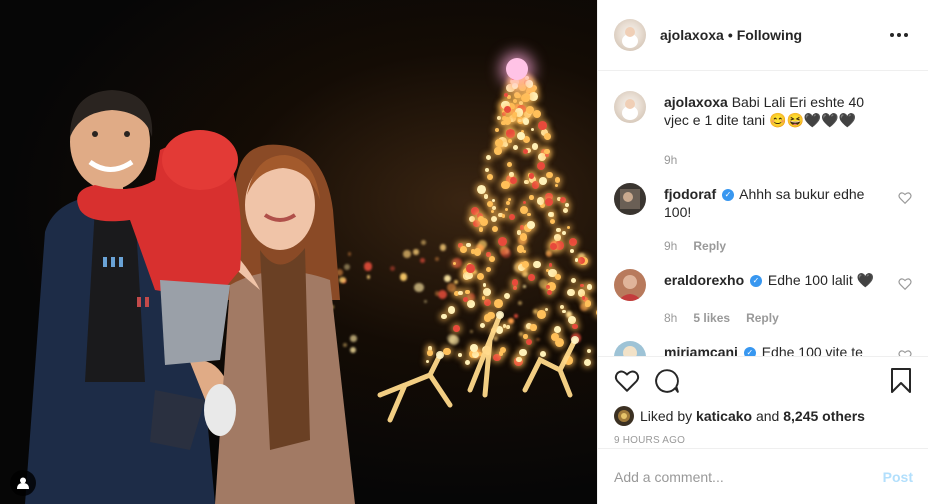  What do you see at coordinates (627, 381) in the screenshot?
I see `heart-icon` at bounding box center [627, 381].